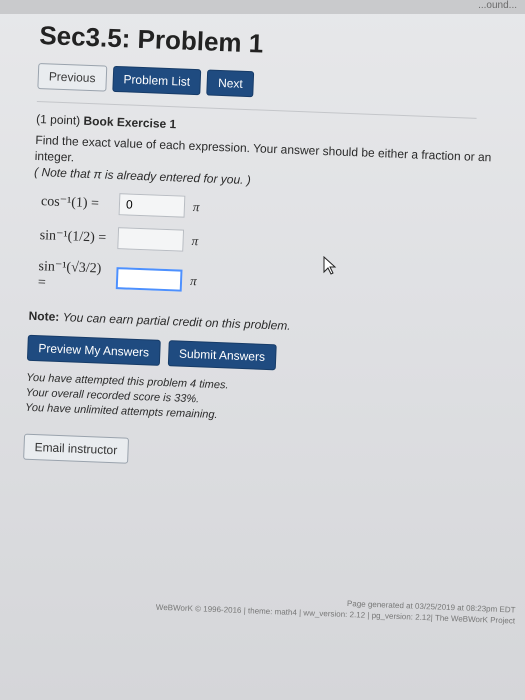 The image size is (525, 700). I want to click on answer-actions: Preview My Answers Submit Answers, so click(262, 356).